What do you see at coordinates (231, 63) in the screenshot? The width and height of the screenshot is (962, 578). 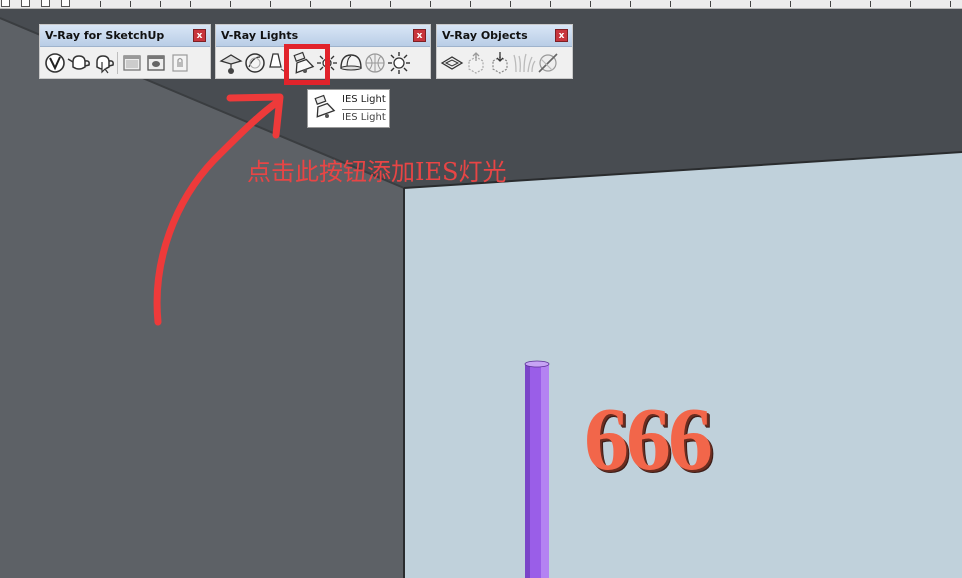 I see `rect-light-icon` at bounding box center [231, 63].